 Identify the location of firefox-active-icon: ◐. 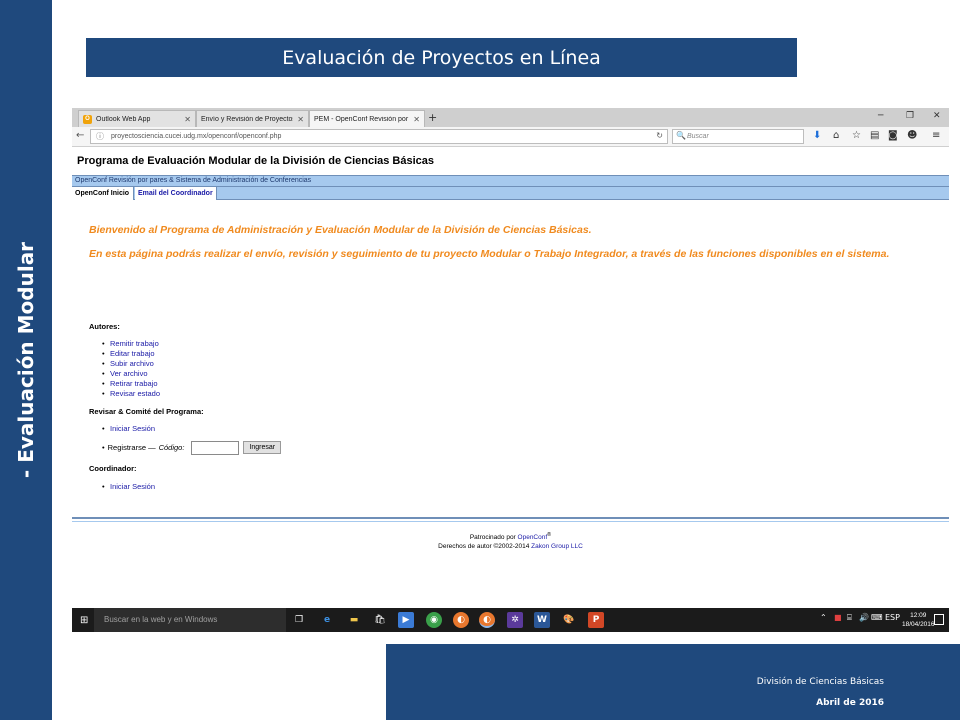
(487, 620).